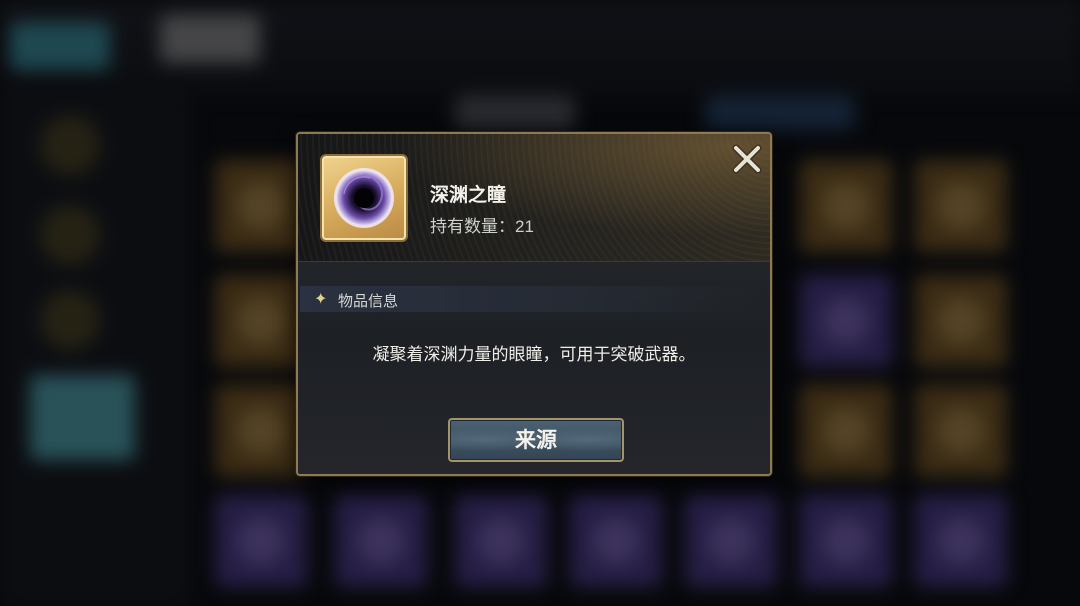 This screenshot has width=1080, height=606. I want to click on dialog-header: 深渊之瞳 持有数量：21, so click(534, 198).